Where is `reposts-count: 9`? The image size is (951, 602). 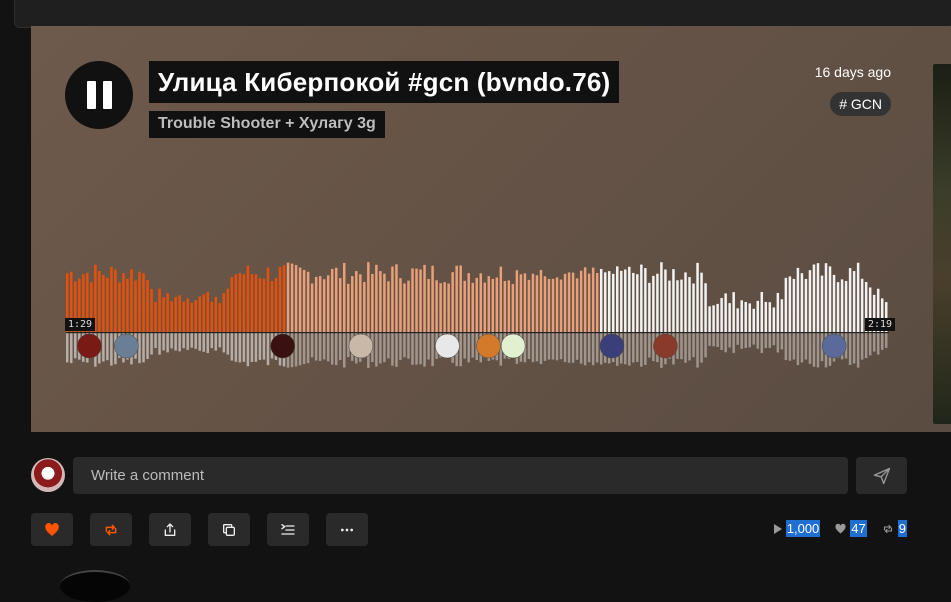
reposts-count: 9 is located at coordinates (902, 528).